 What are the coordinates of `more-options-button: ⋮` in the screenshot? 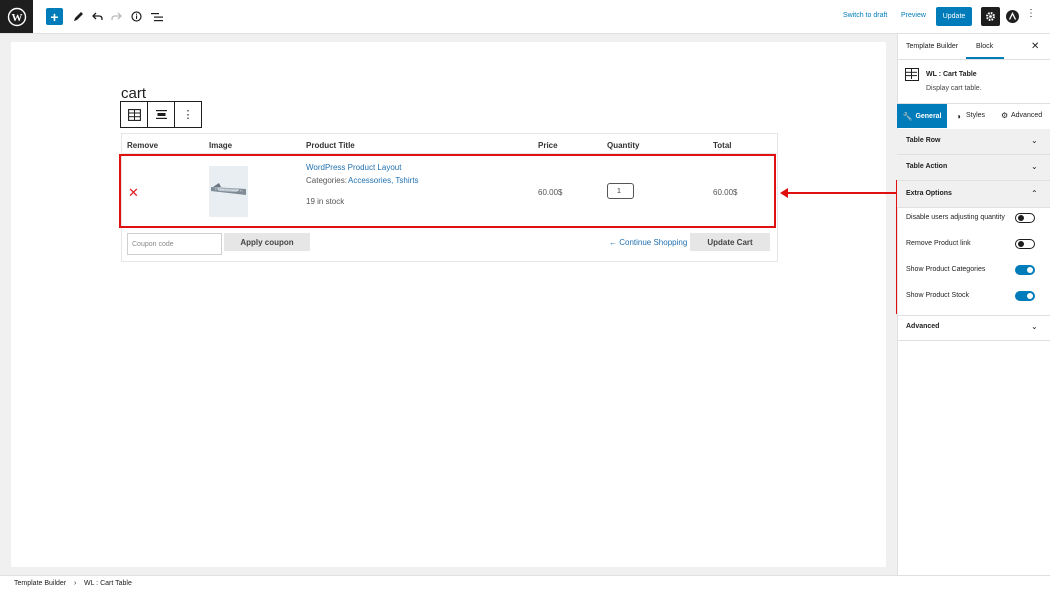 It's located at (1031, 14).